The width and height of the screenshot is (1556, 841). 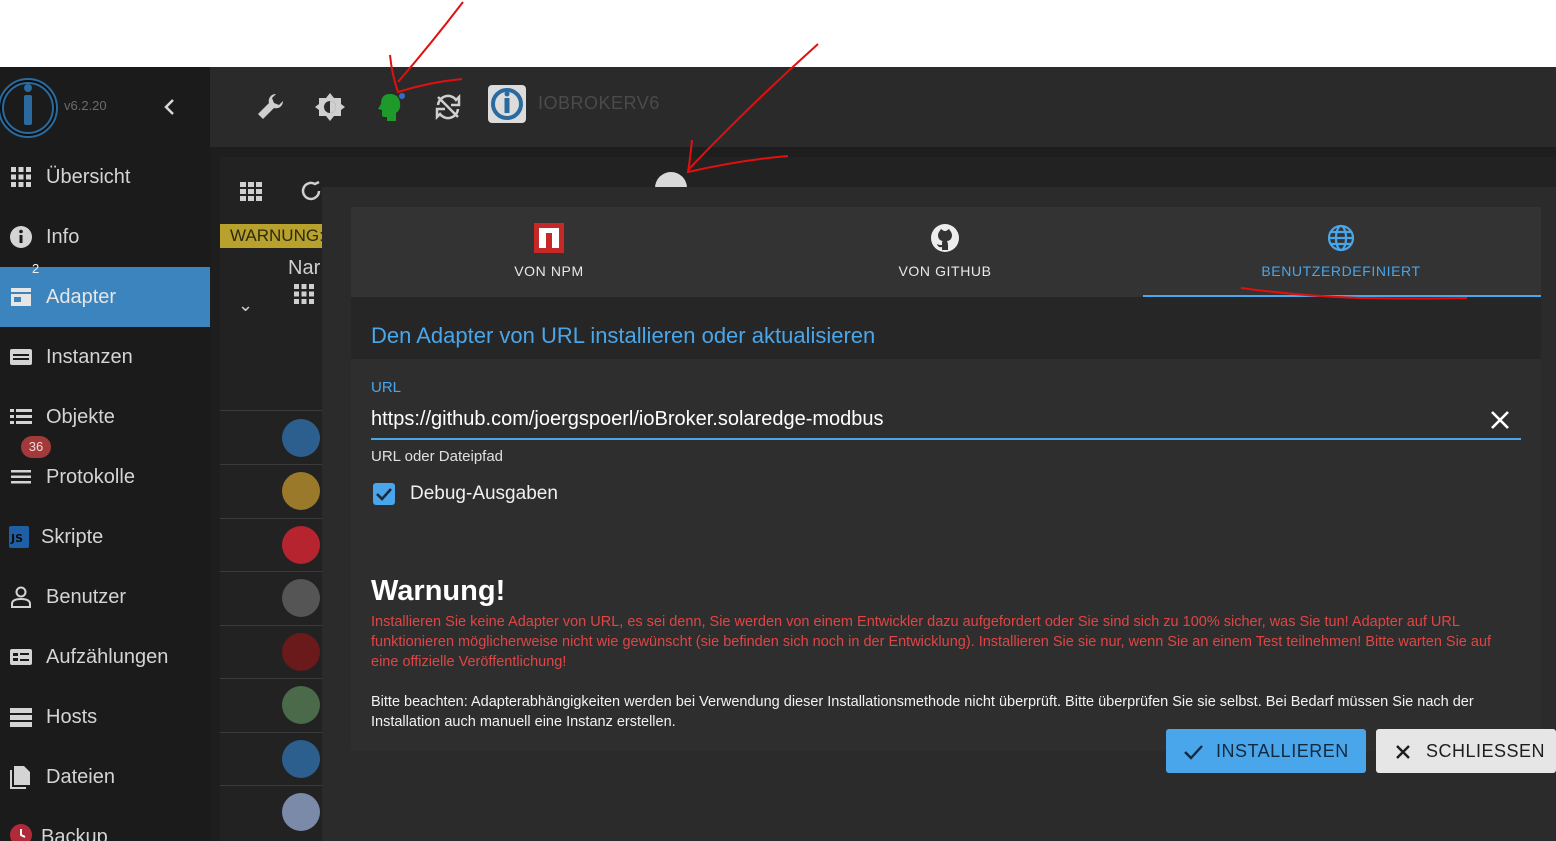 I want to click on log-icon, so click(x=21, y=477).